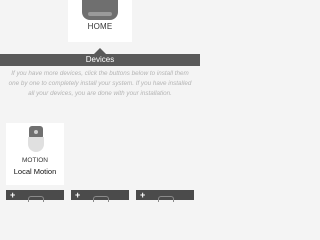  Describe the element at coordinates (100, 26) in the screenshot. I see `home-label: HOME` at that location.